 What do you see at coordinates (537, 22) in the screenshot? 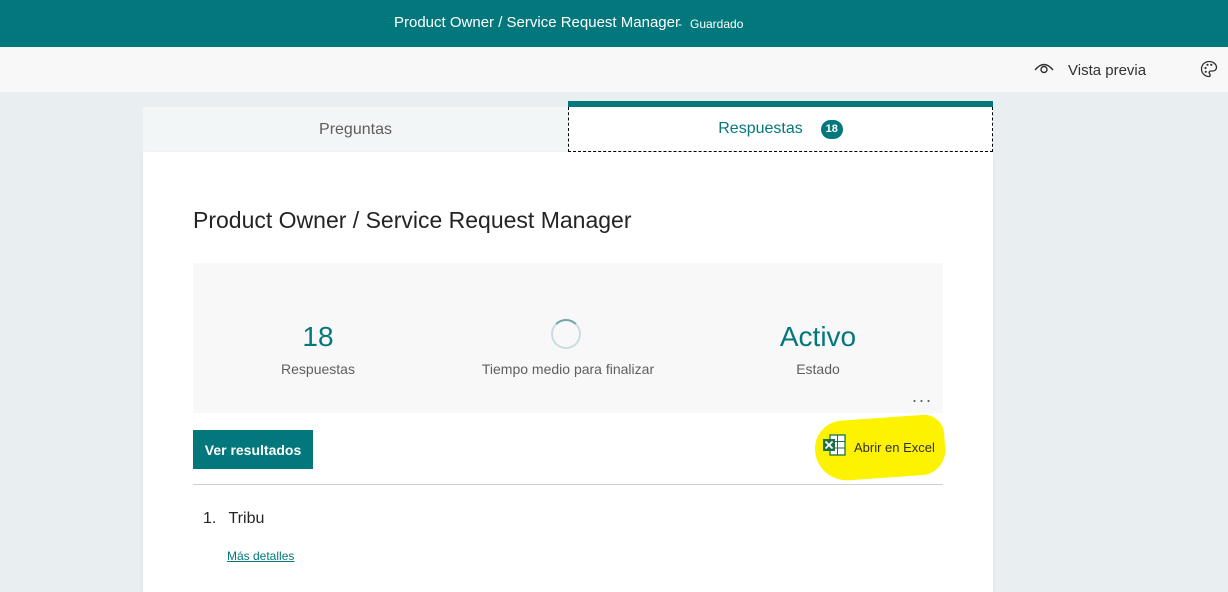
I see `header-title: Product Owner / Service Request Manager` at bounding box center [537, 22].